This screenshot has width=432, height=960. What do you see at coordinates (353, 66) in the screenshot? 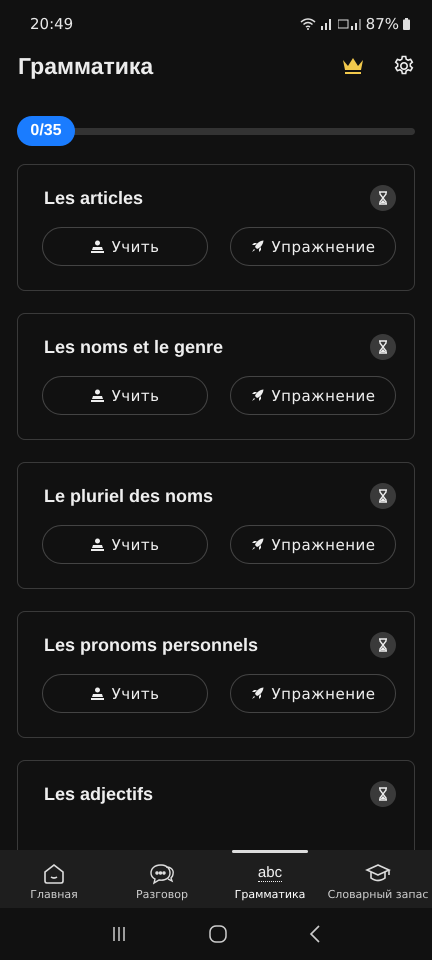
I see `crown-icon` at bounding box center [353, 66].